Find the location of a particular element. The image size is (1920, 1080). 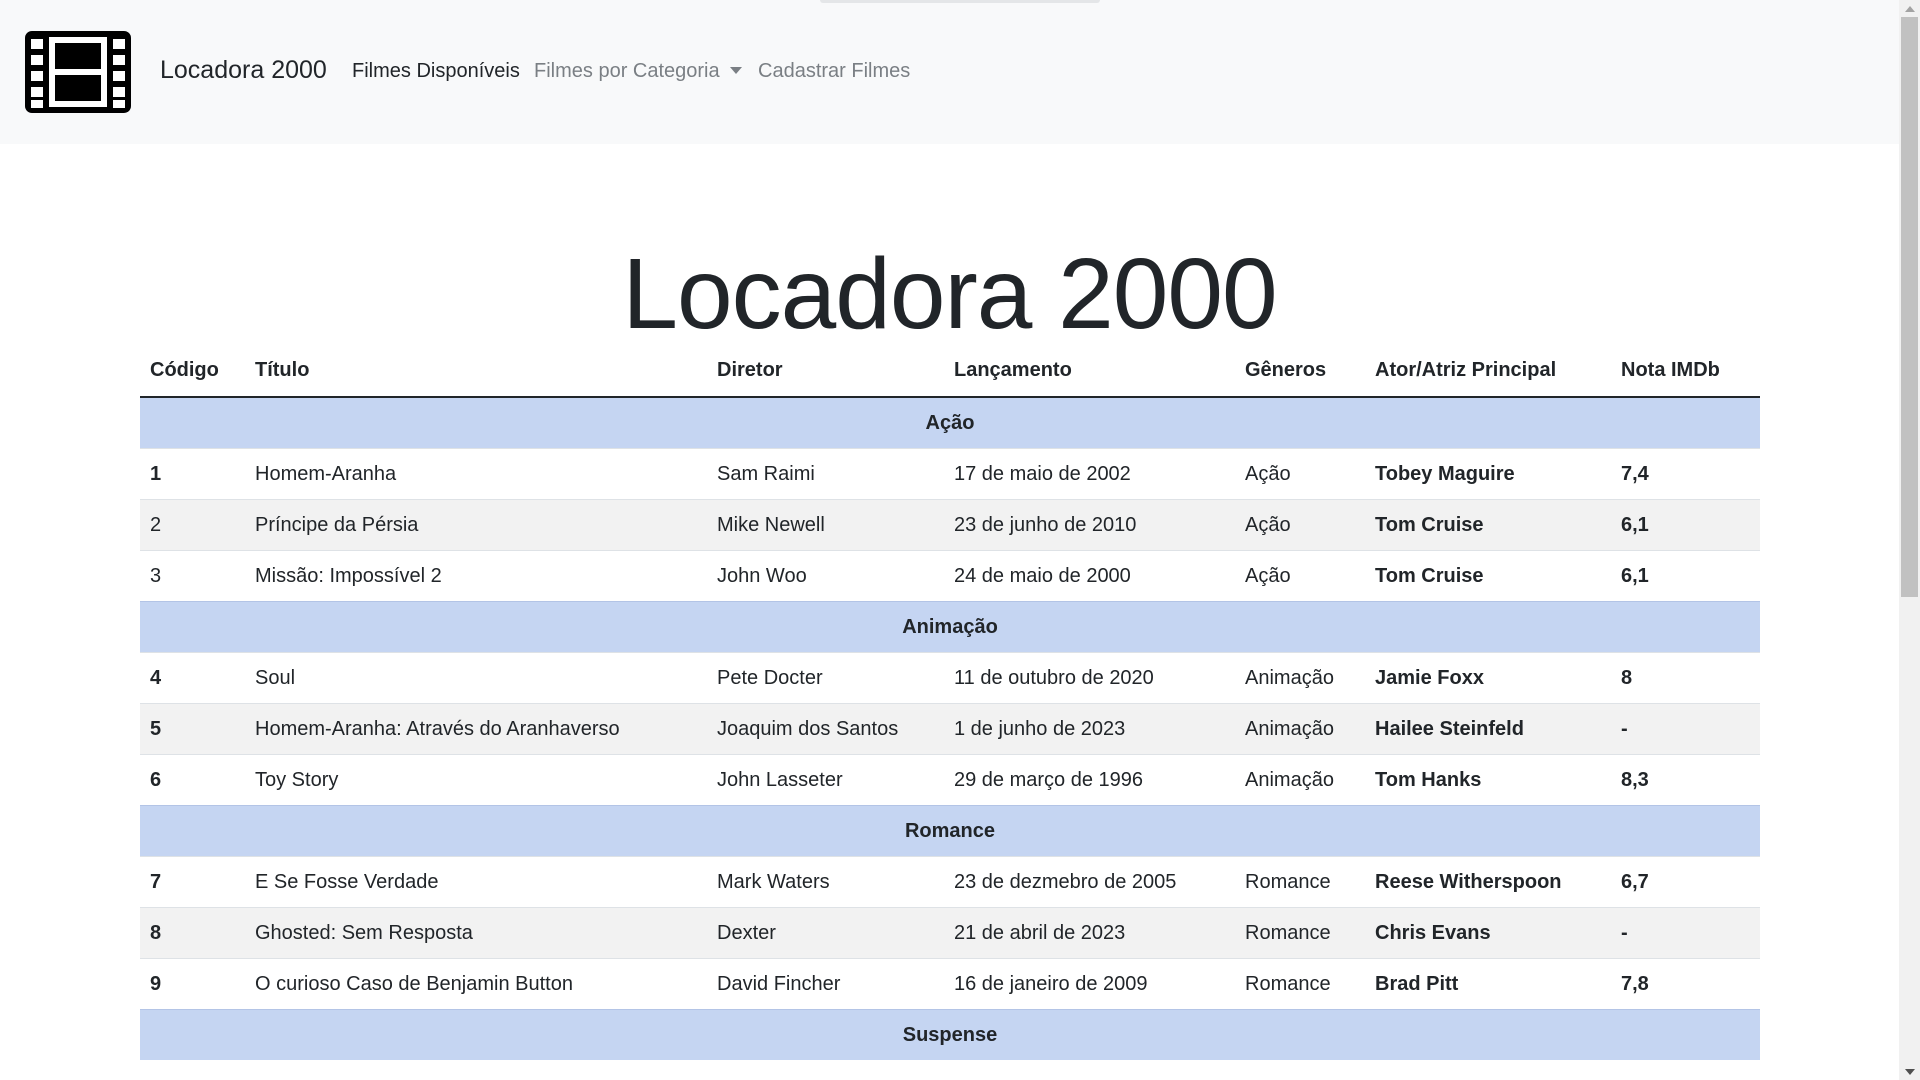

category-row: Romance is located at coordinates (950, 831).